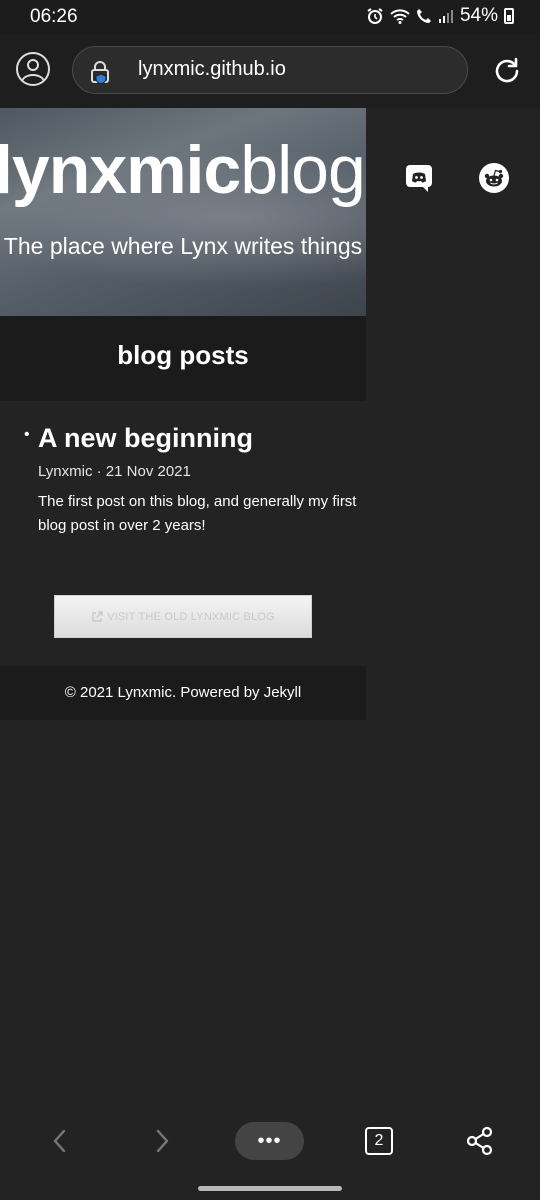  What do you see at coordinates (162, 1141) in the screenshot?
I see `forward-icon` at bounding box center [162, 1141].